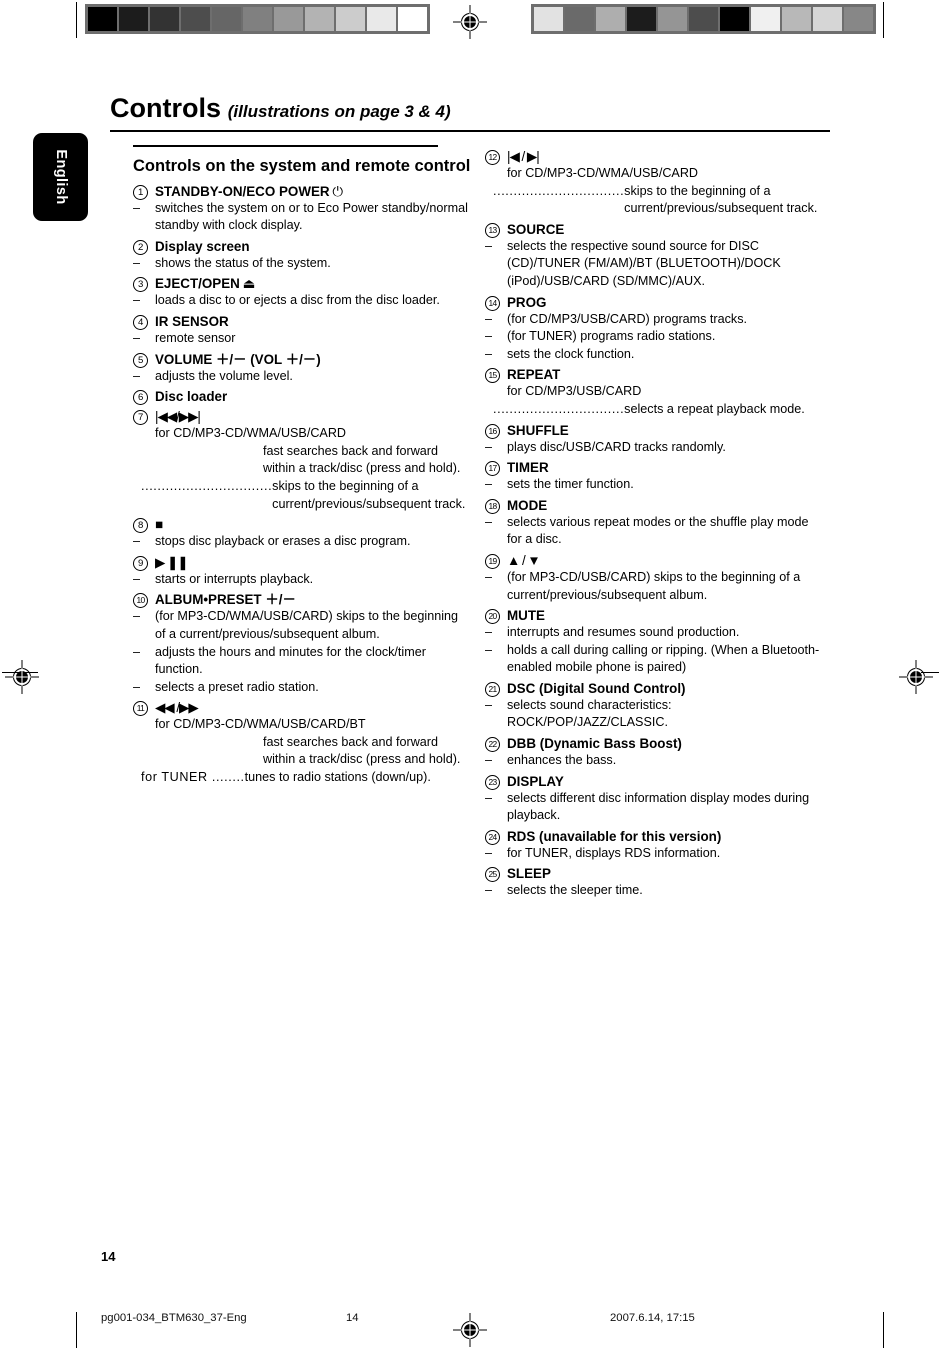  What do you see at coordinates (496, 431) in the screenshot?
I see `control-number-badge: 16` at bounding box center [496, 431].